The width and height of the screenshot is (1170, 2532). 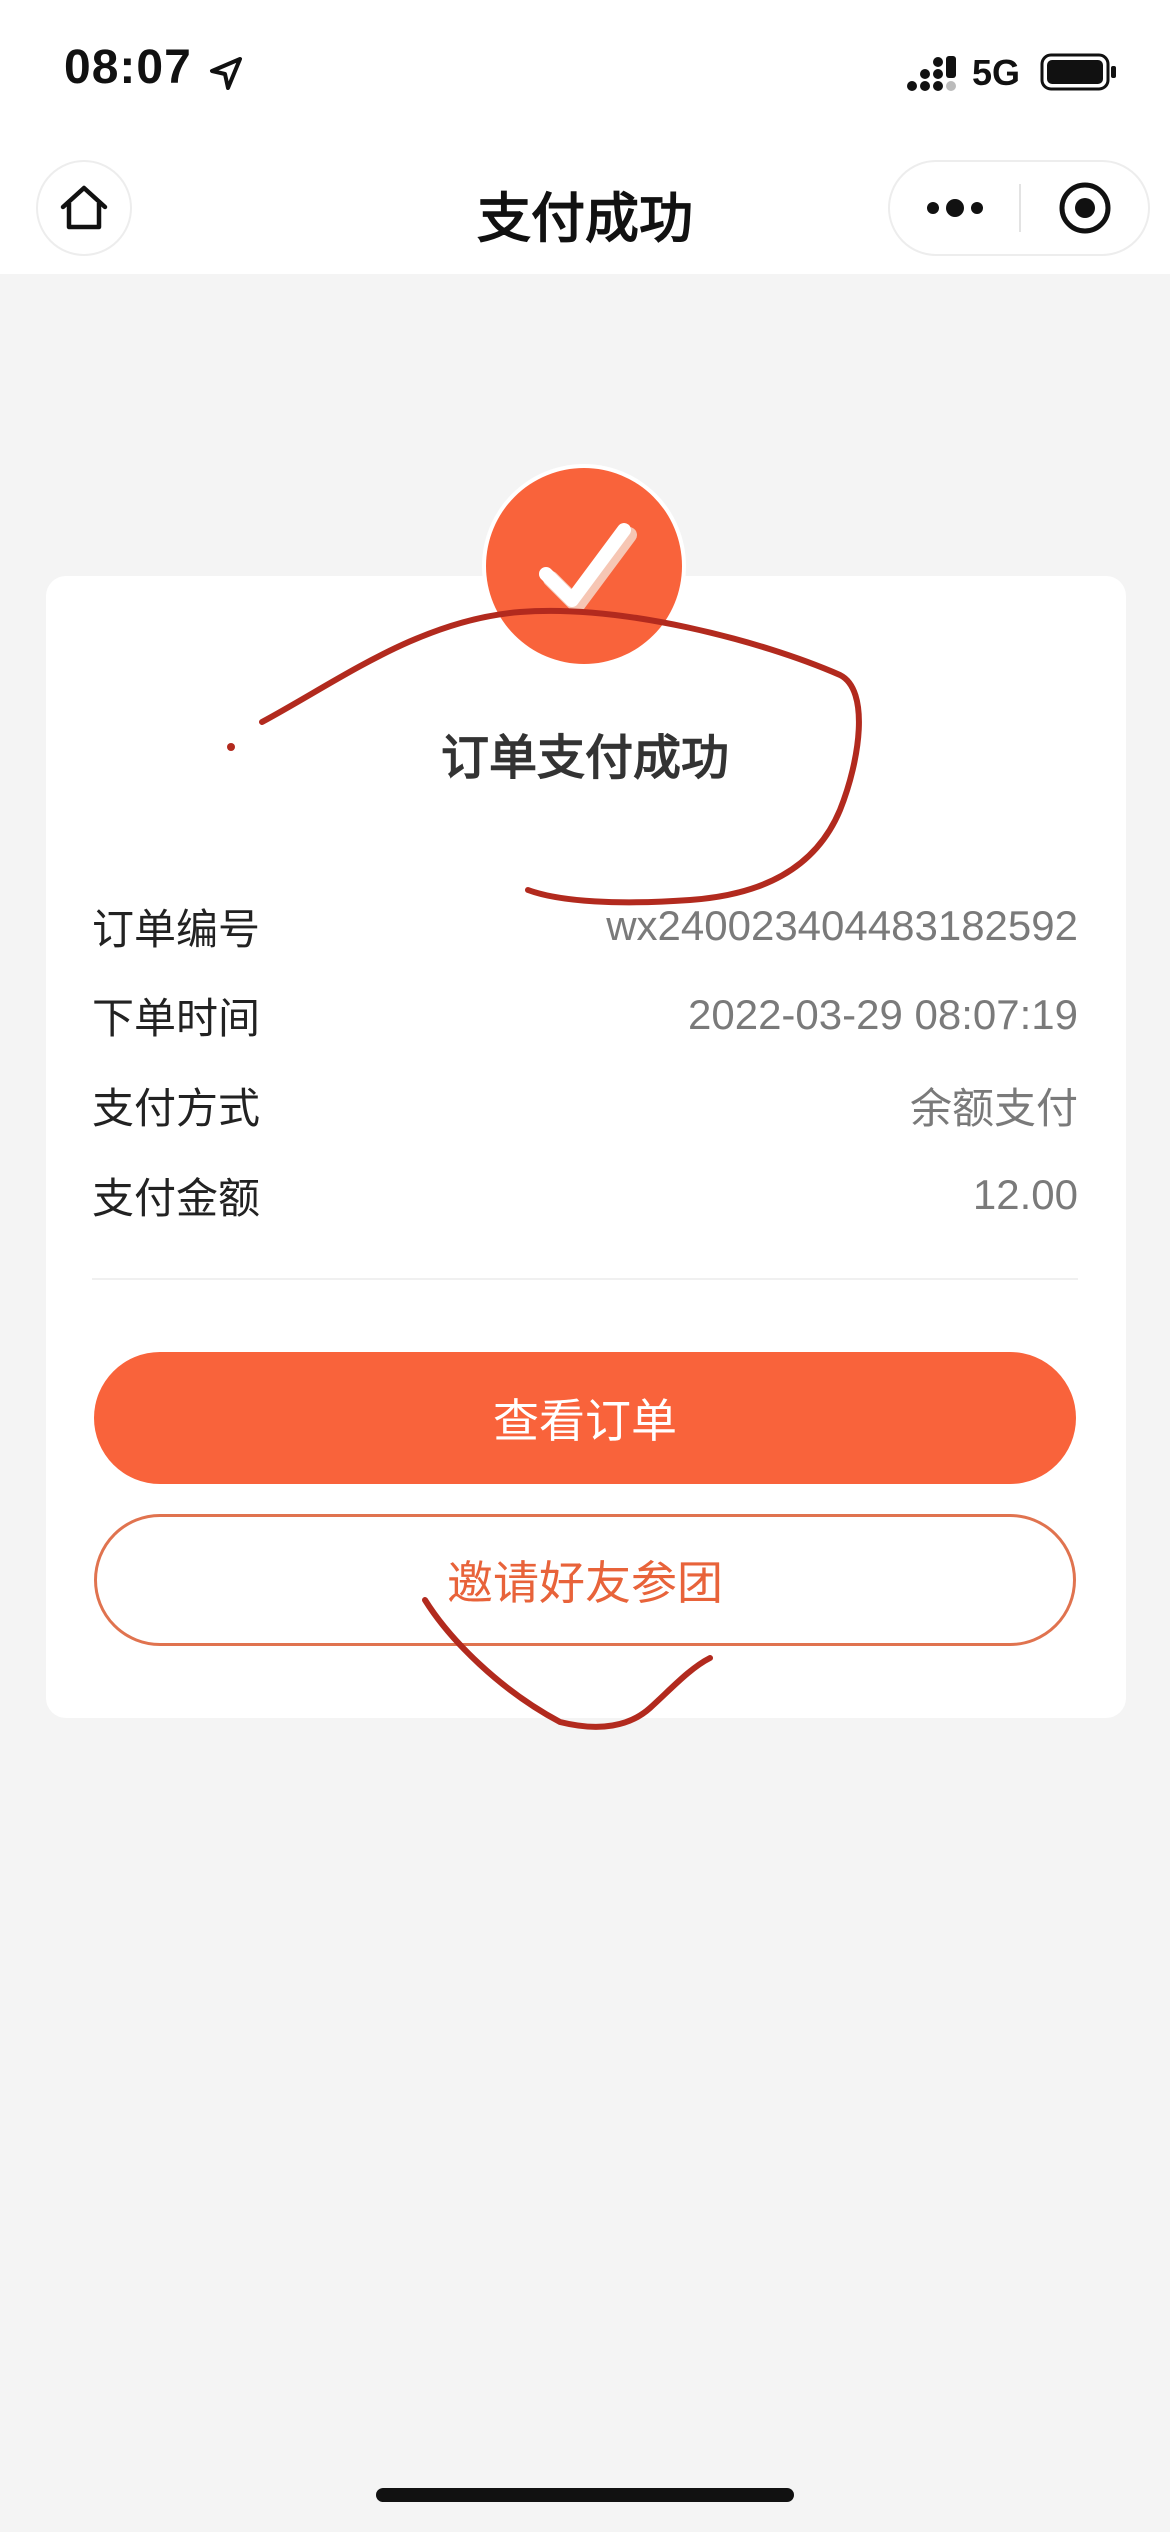 I want to click on payment-amount-value: 12.00, so click(x=1025, y=1194).